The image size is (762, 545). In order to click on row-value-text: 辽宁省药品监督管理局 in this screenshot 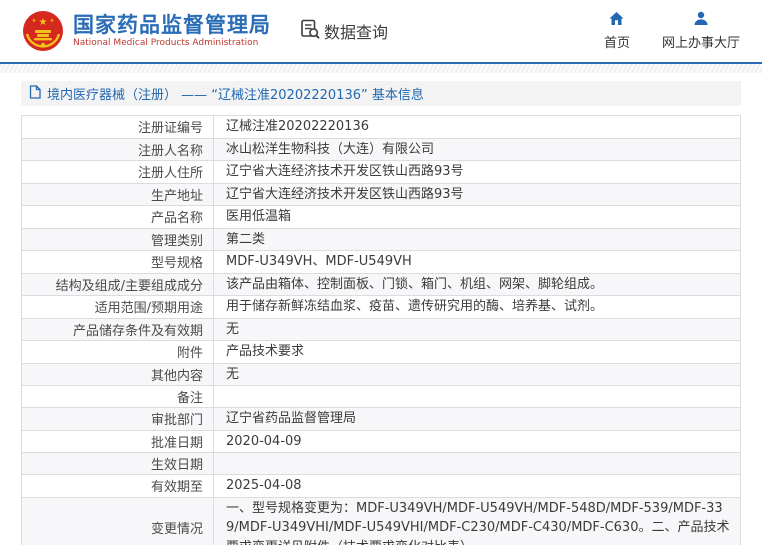, I will do `click(291, 418)`.